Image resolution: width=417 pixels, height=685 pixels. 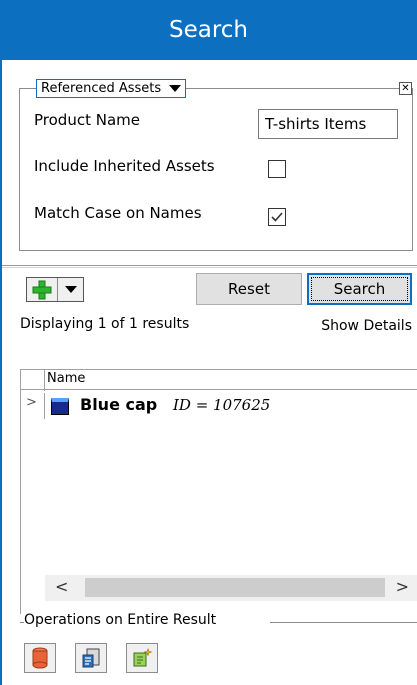 I want to click on match-case-checkbox, so click(x=277, y=217).